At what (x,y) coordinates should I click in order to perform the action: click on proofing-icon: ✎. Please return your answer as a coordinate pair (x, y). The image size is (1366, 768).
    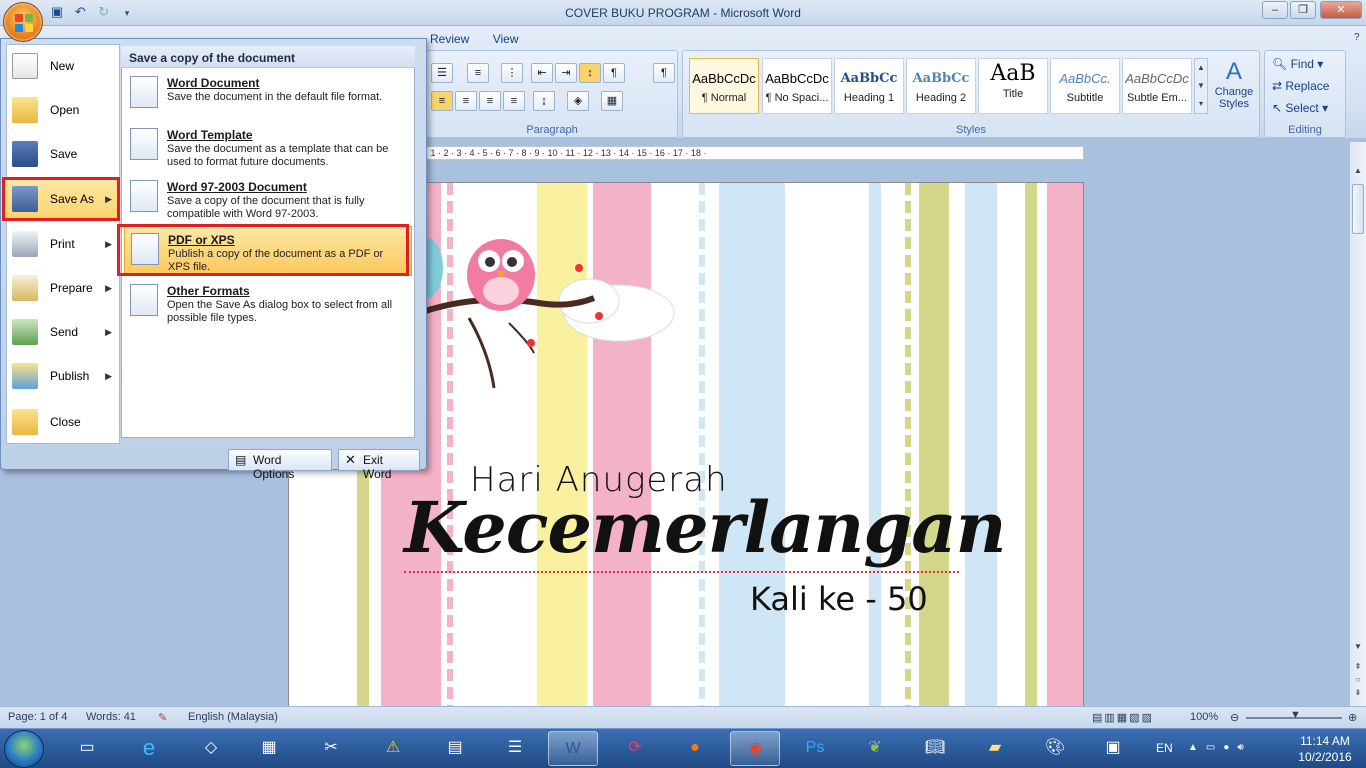
    Looking at the image, I should click on (162, 717).